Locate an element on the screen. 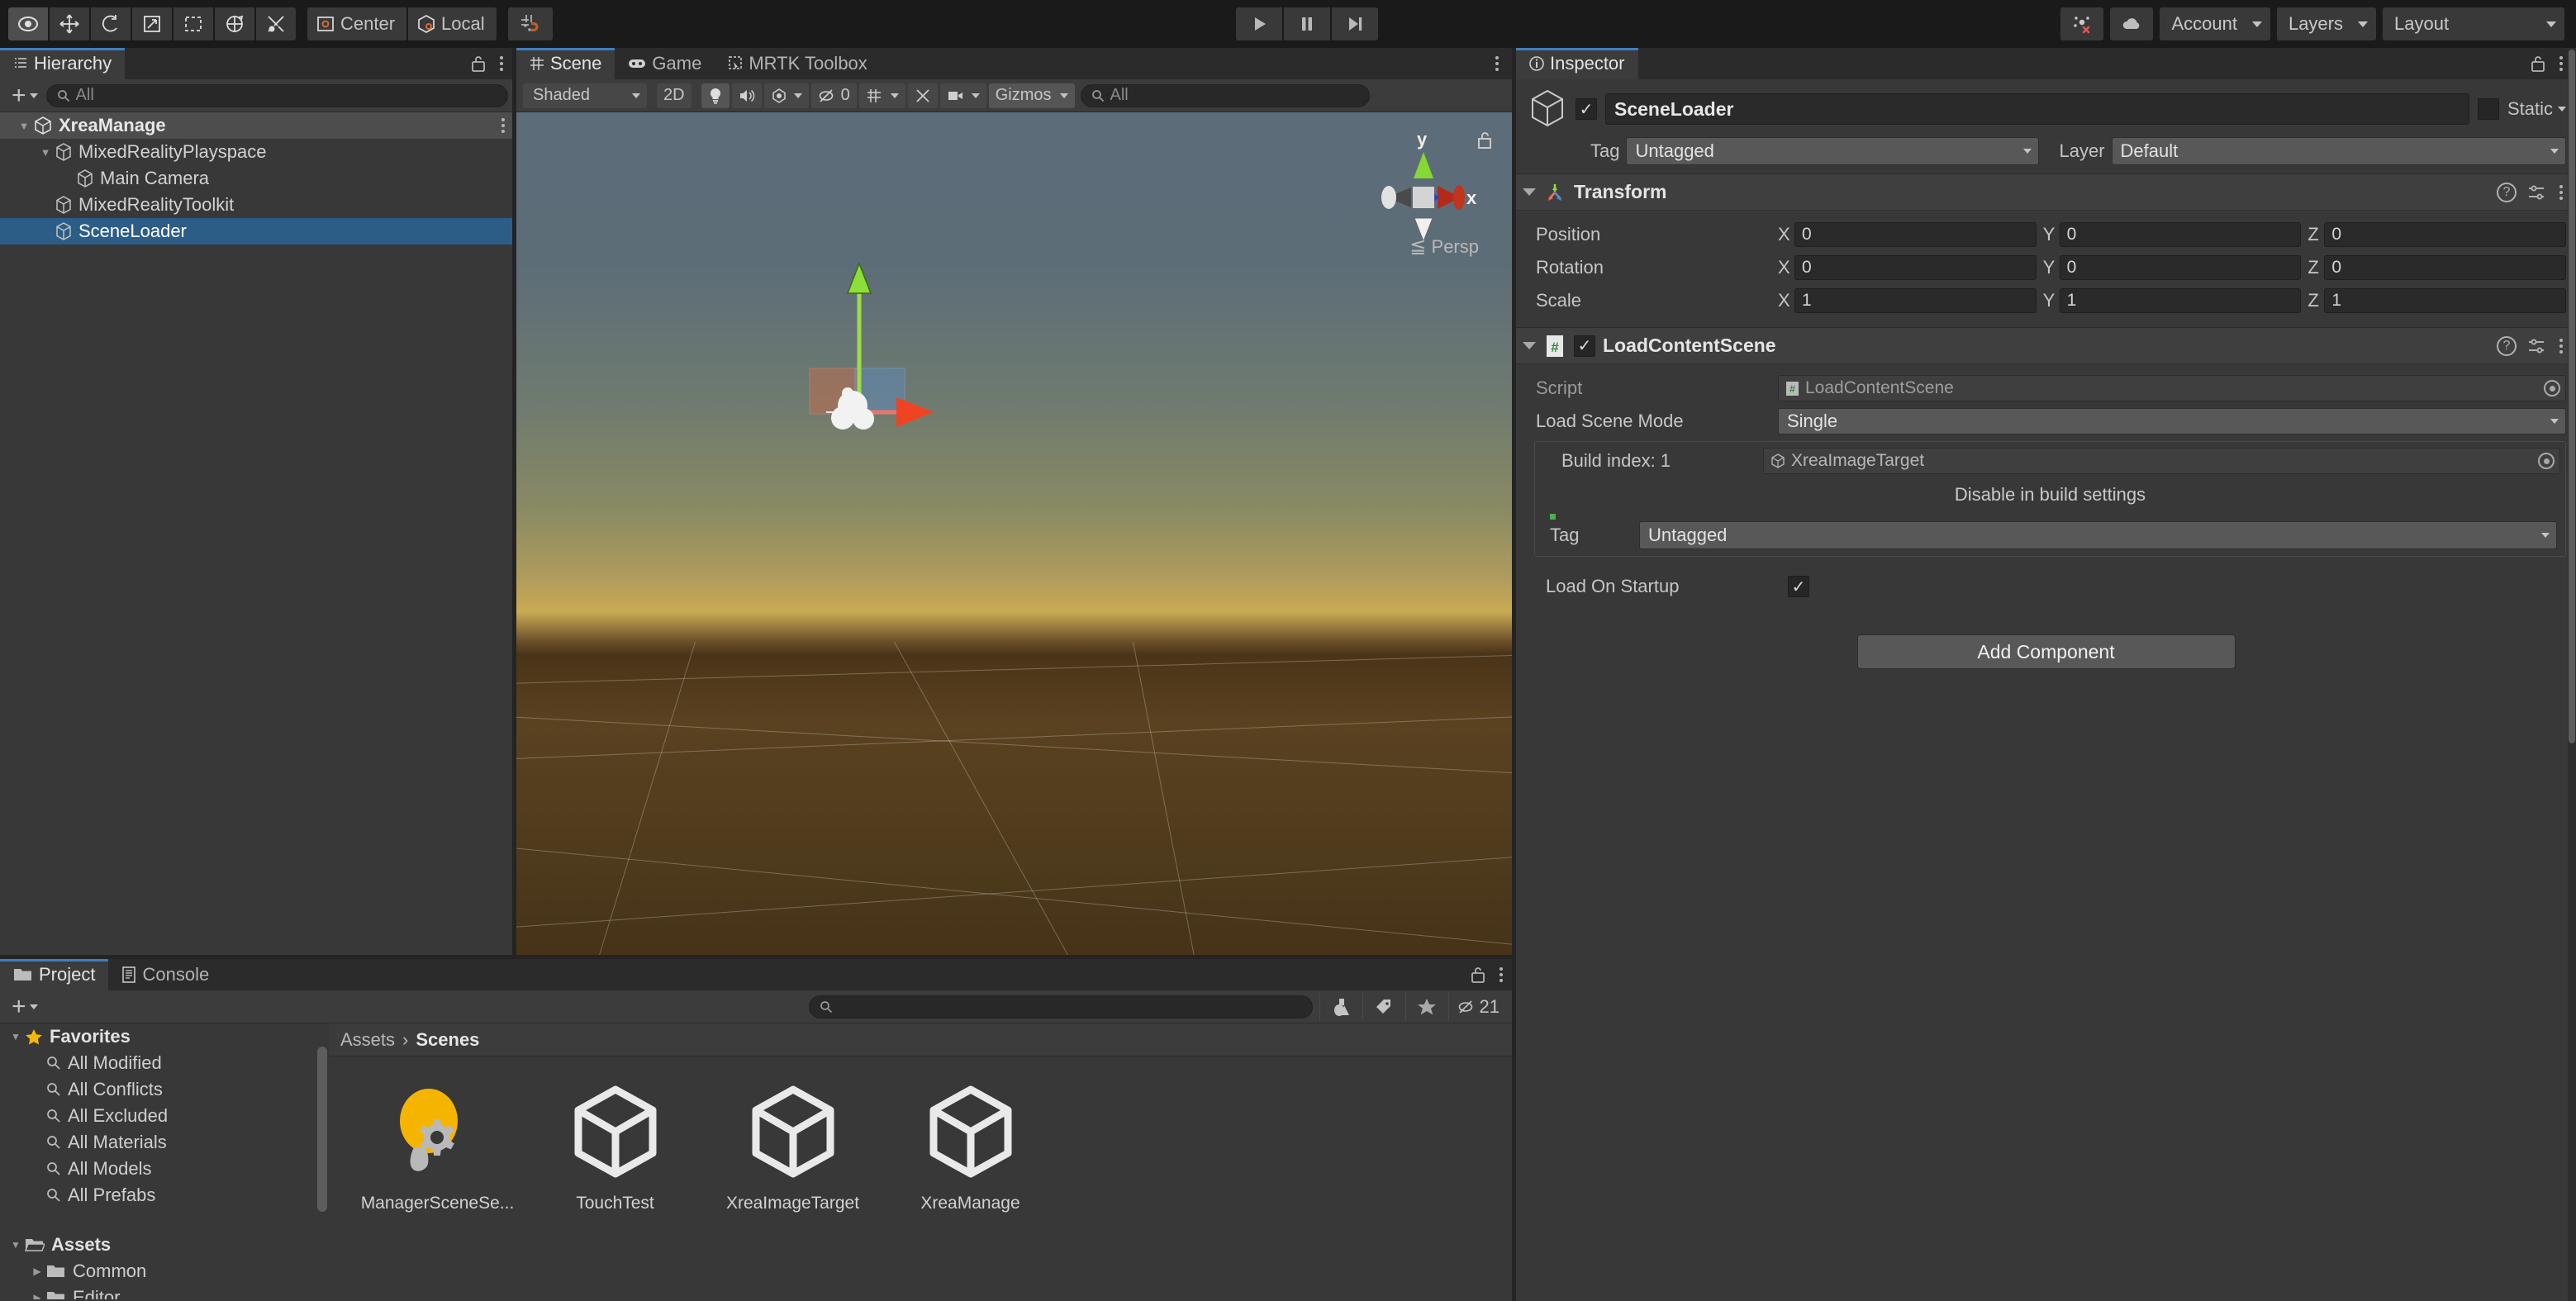 This screenshot has width=2576, height=1301. account-dropdown: Account is located at coordinates (2215, 23).